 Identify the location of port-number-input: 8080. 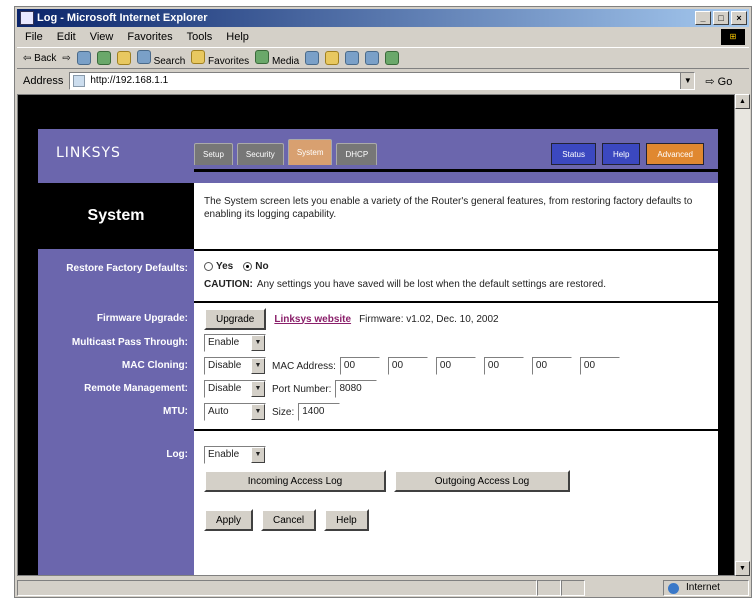
(356, 389).